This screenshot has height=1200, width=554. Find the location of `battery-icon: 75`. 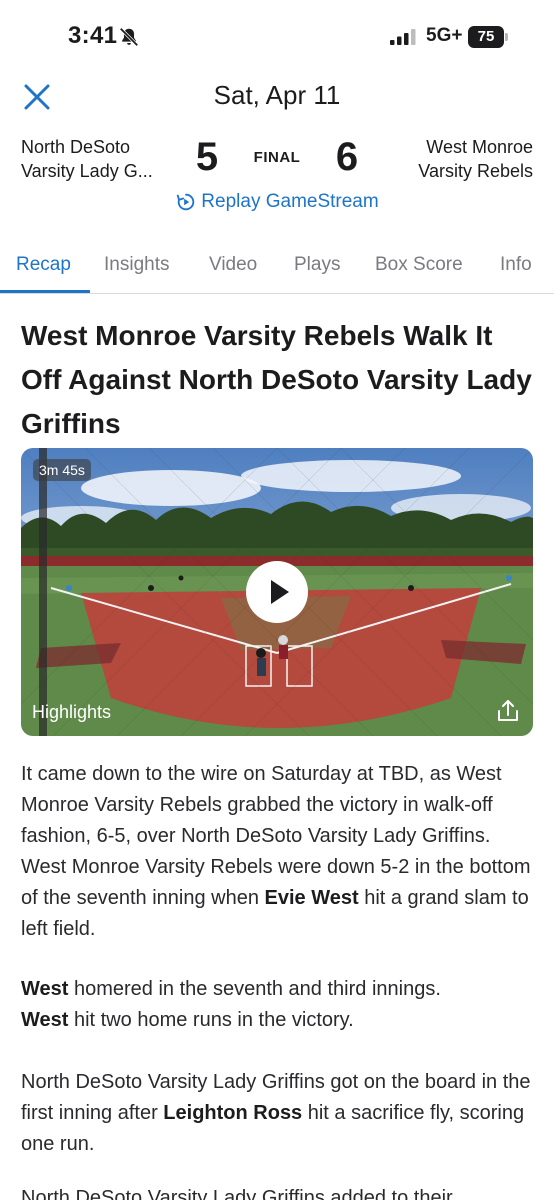

battery-icon: 75 is located at coordinates (488, 37).